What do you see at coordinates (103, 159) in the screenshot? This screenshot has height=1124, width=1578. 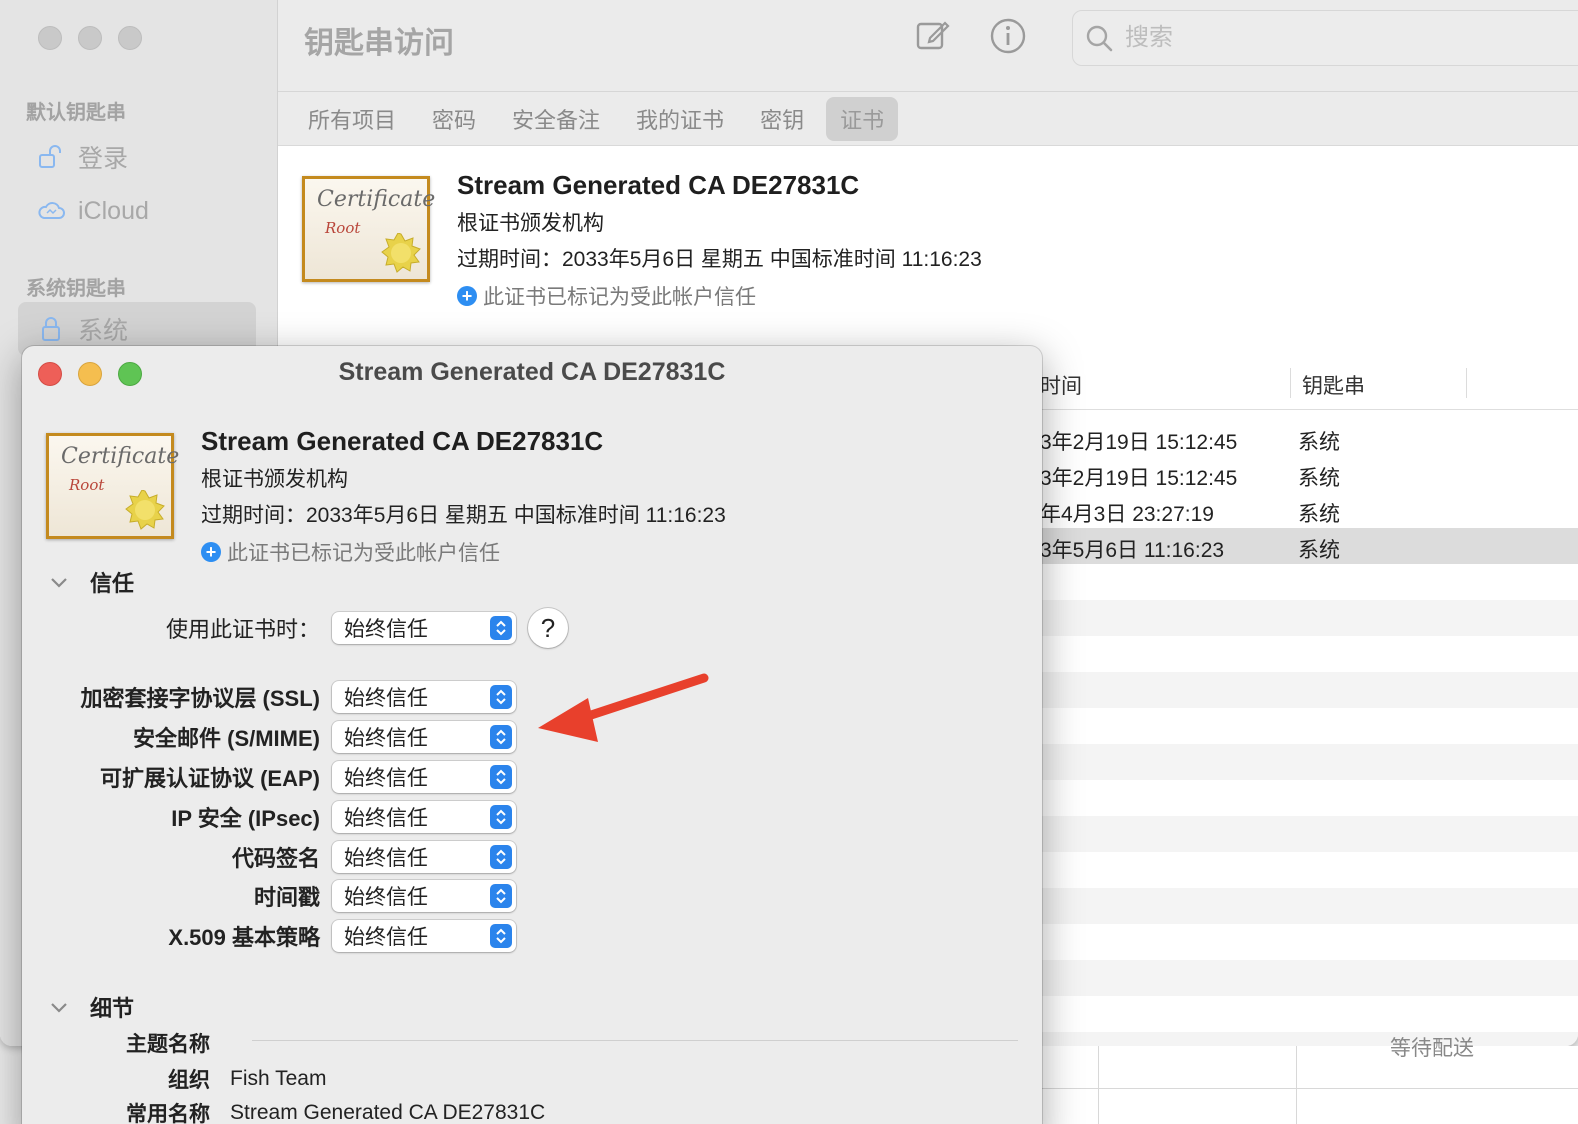 I see `sidebar-item-label: 登录` at bounding box center [103, 159].